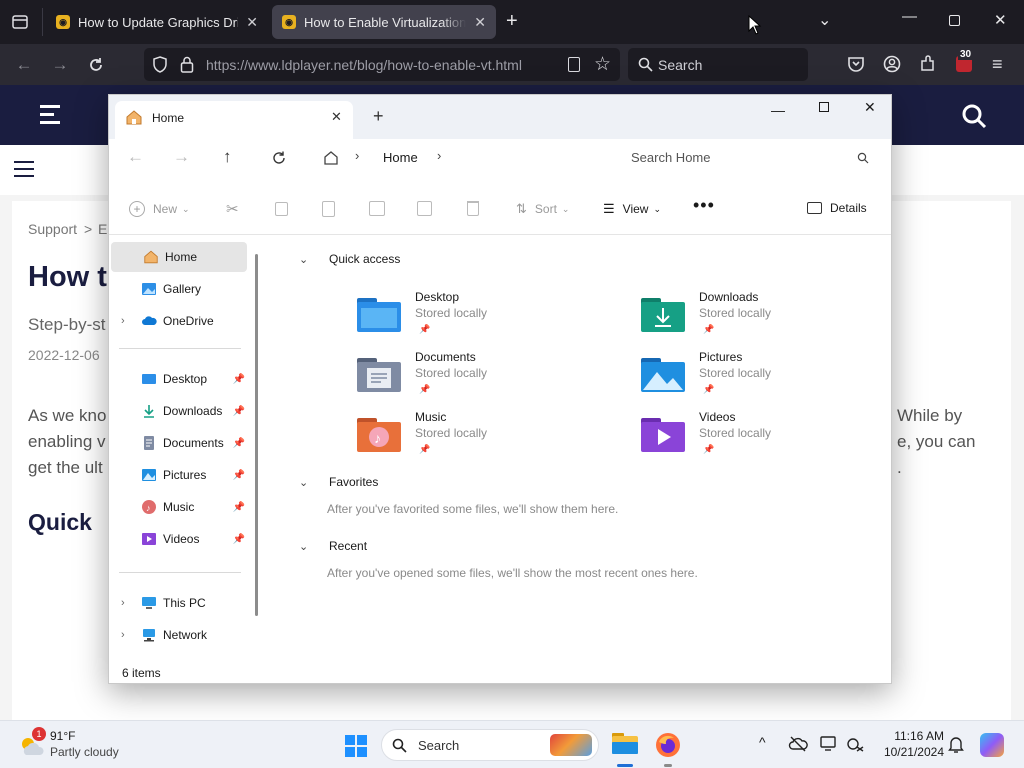 This screenshot has height=768, width=1024. I want to click on quick-access-pictures: Pictures Stored locally 📌, so click(761, 378).